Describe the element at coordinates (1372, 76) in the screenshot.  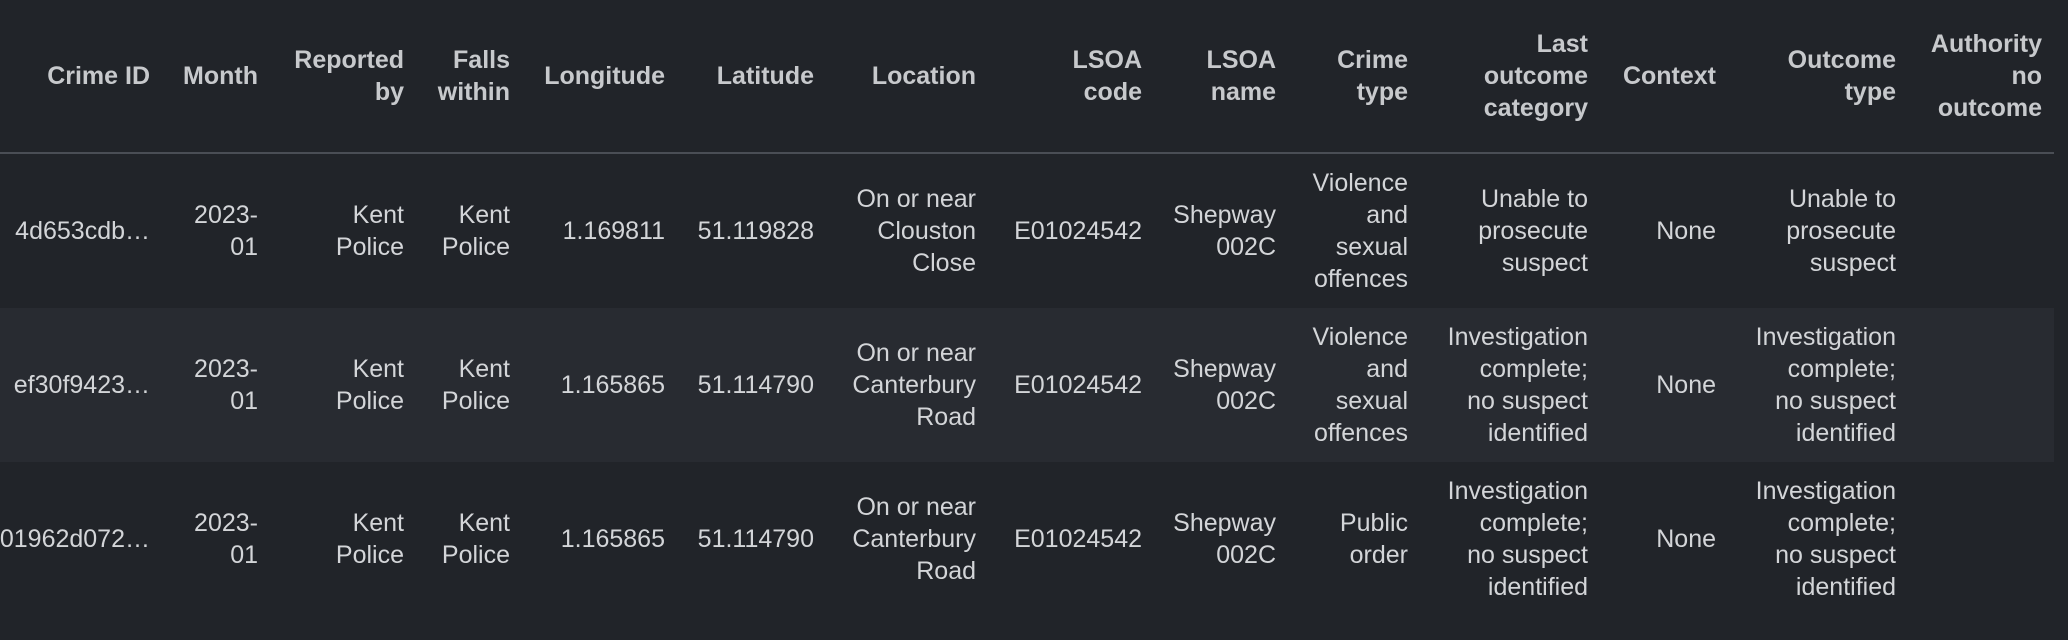
I see `header-crime-type: Crime type` at that location.